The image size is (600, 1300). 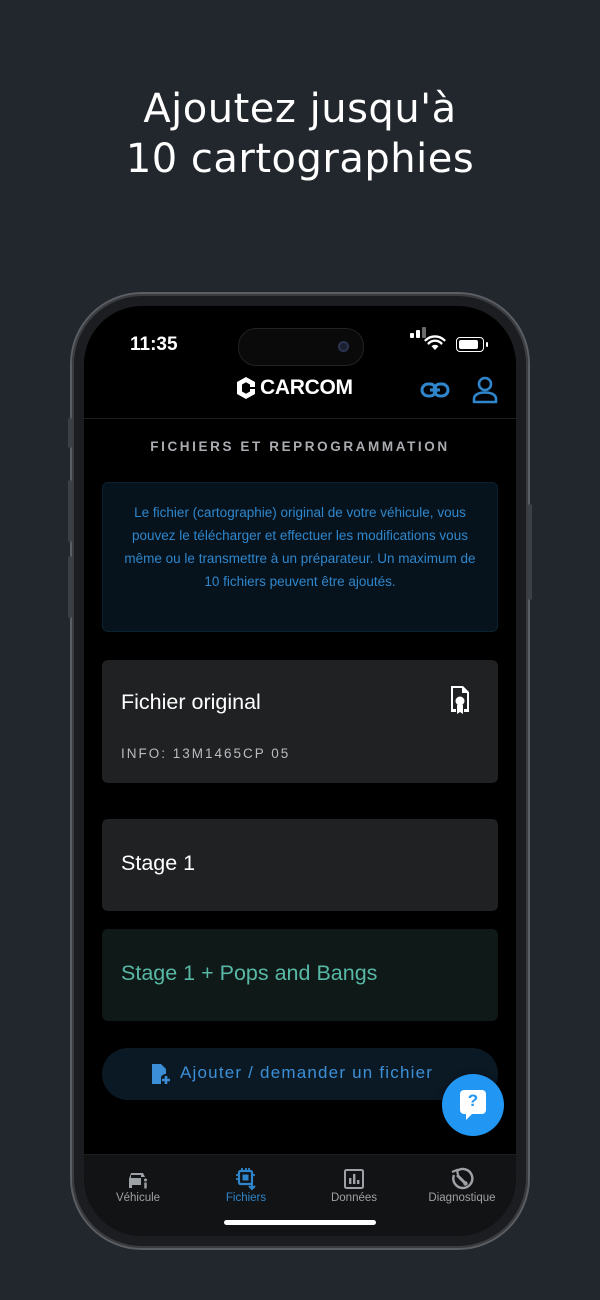 I want to click on help-chat-icon: ?, so click(x=473, y=1105).